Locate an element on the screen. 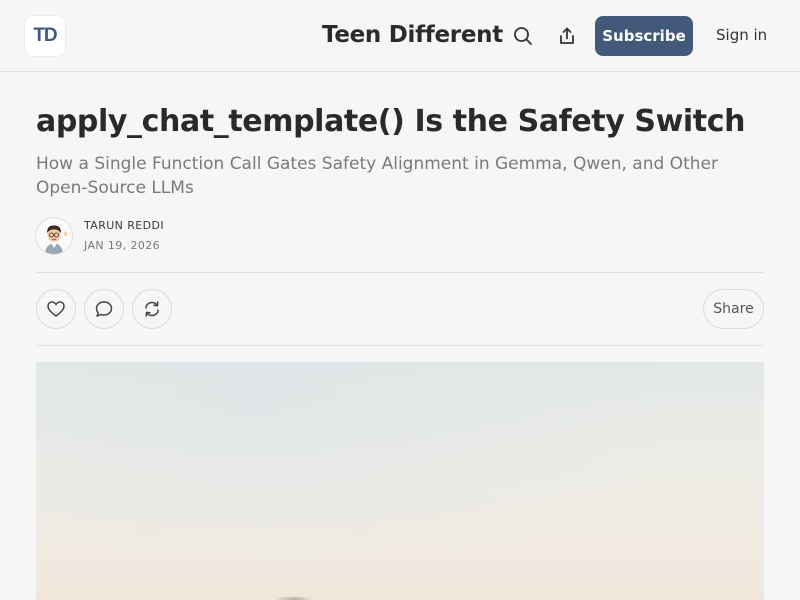  top-navigation-bar: TD Teen Different Subscribe Sign in is located at coordinates (400, 36).